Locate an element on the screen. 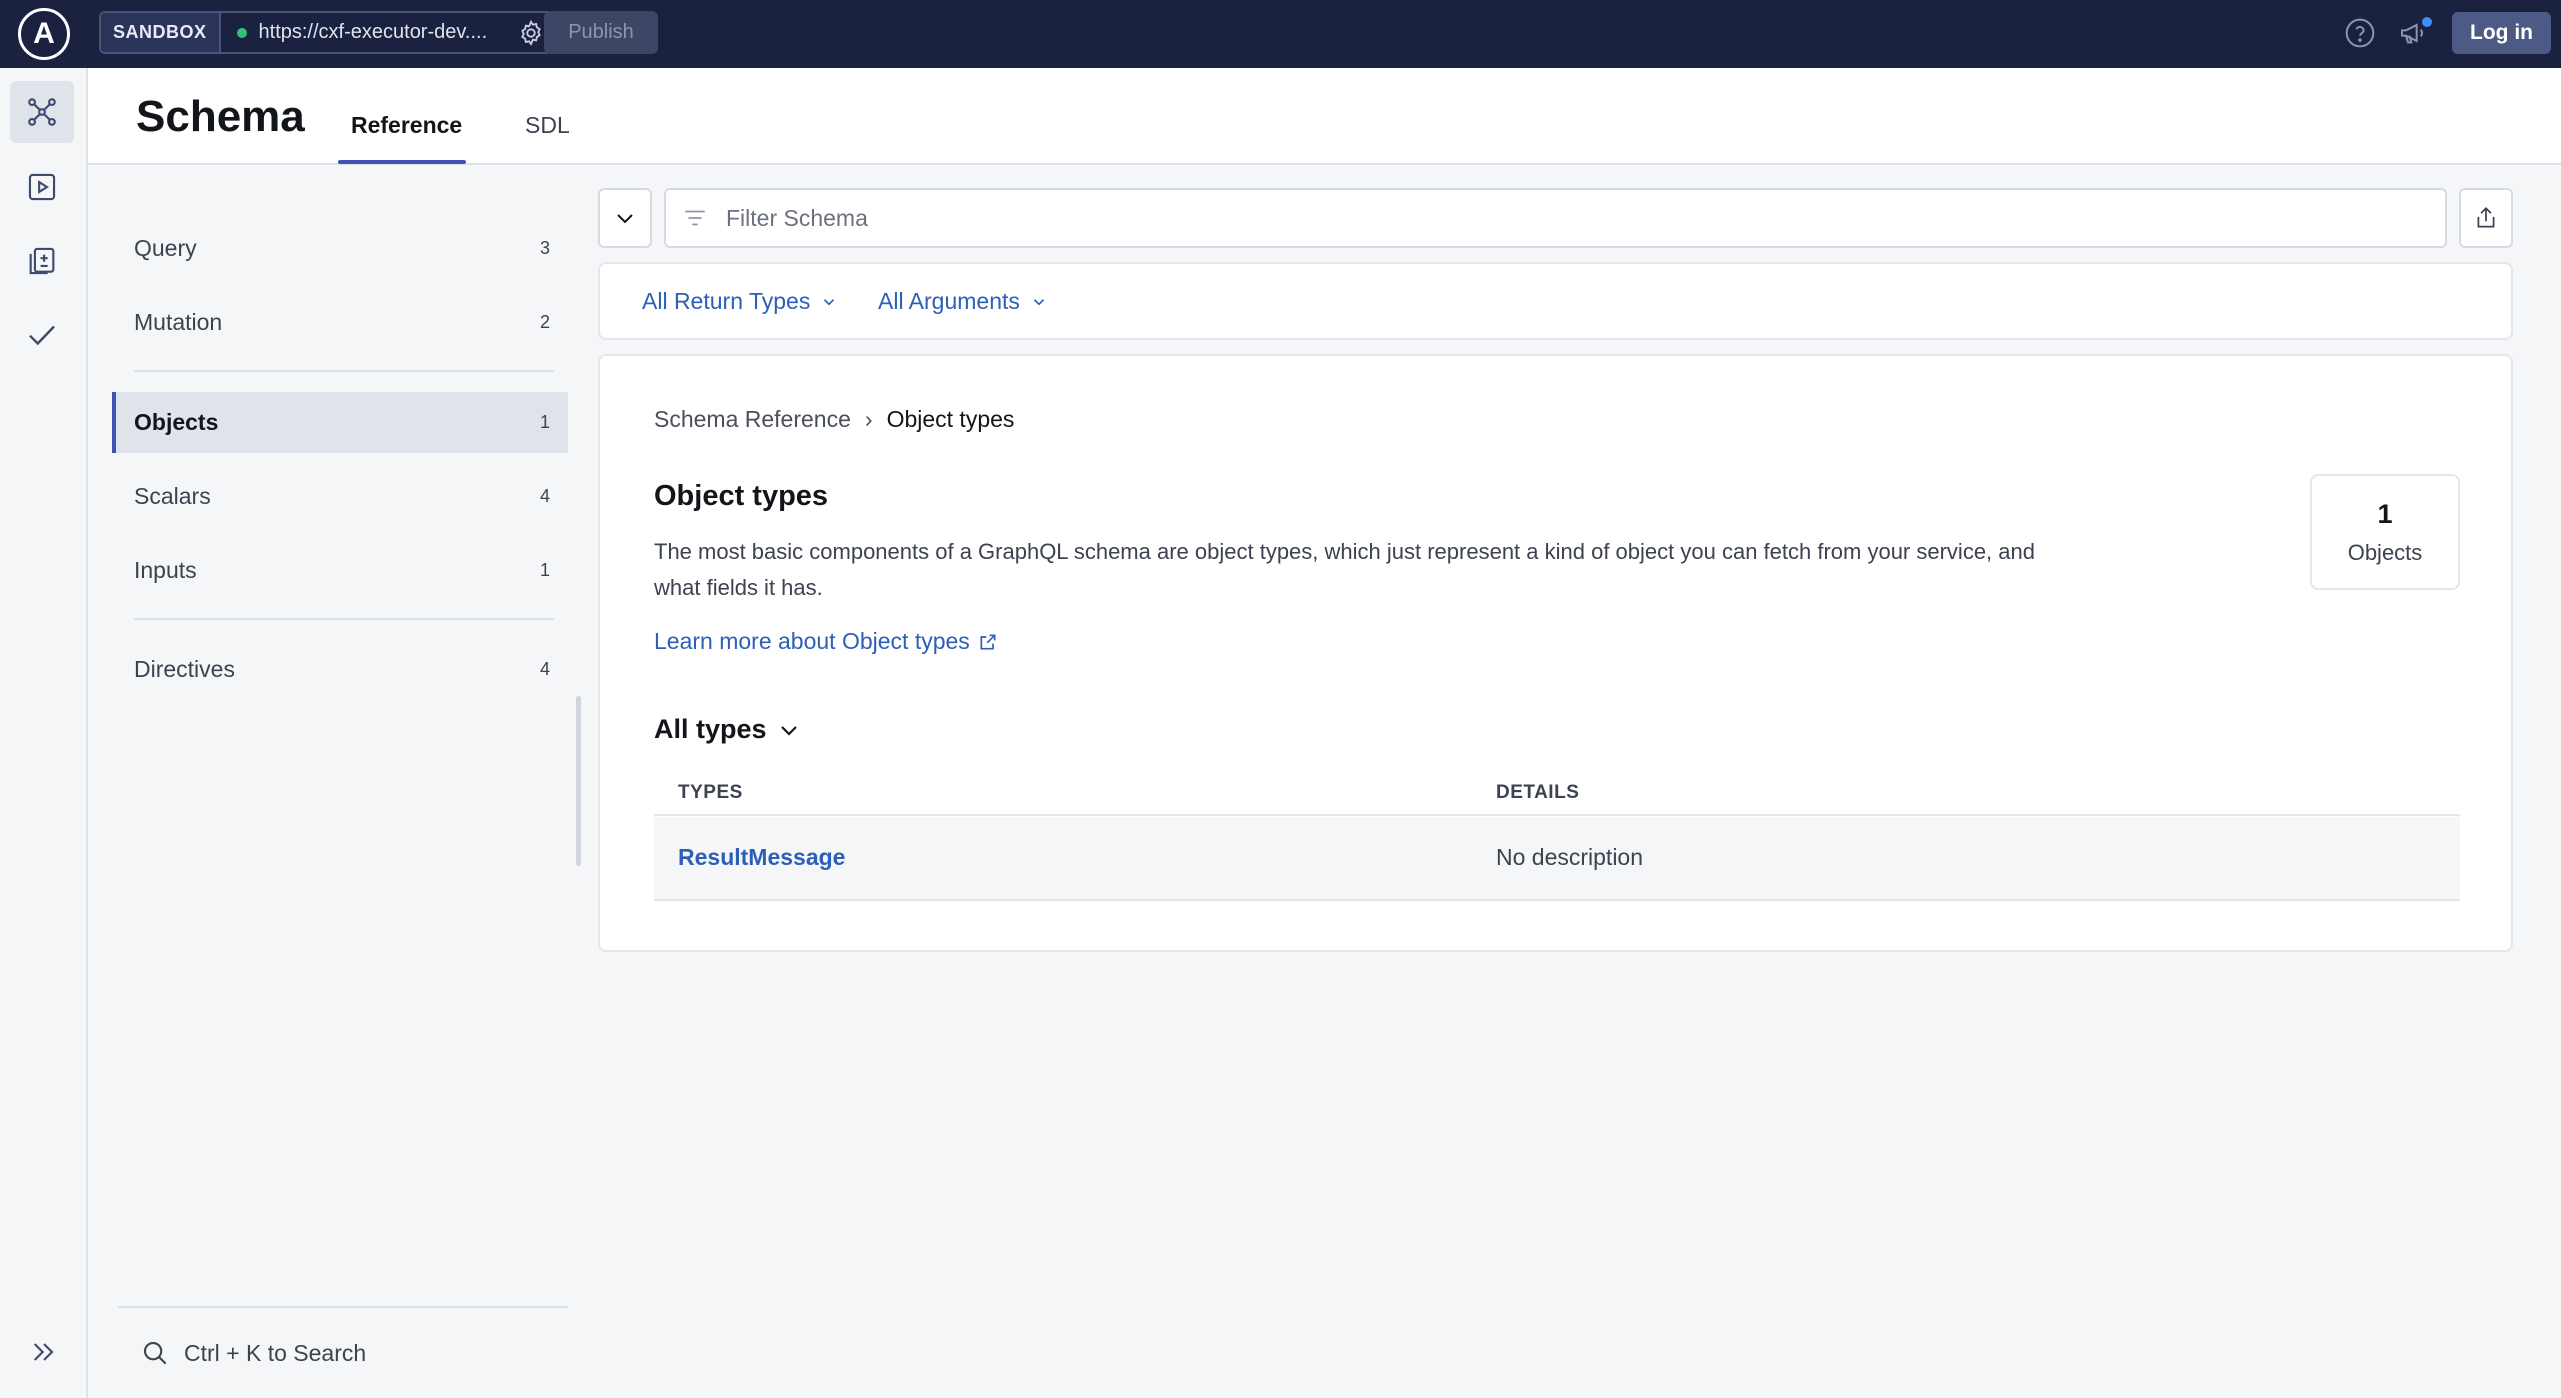  page-title: Schema is located at coordinates (220, 116).